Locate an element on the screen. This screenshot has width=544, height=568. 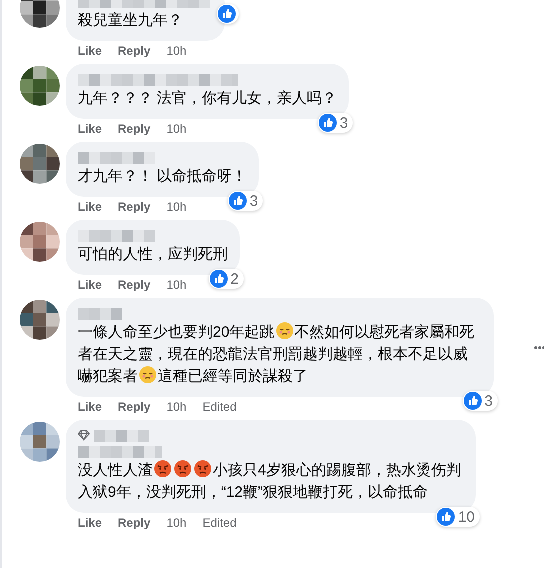
comment-text: 没人性人渣 小孩只4岁狠心的踢腹部，热水烫伤判入狱9年，没判死刑，“12鞭”狠狠地鞭打死，以命抵命 is located at coordinates (270, 481).